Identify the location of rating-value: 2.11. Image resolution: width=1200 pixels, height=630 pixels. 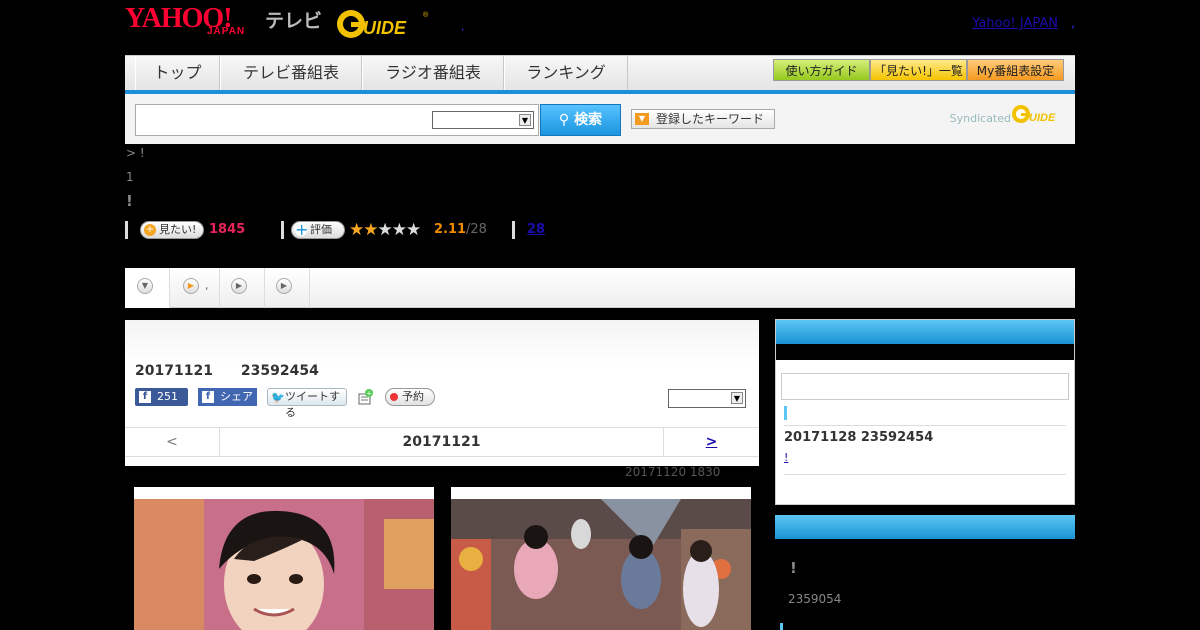
(450, 229).